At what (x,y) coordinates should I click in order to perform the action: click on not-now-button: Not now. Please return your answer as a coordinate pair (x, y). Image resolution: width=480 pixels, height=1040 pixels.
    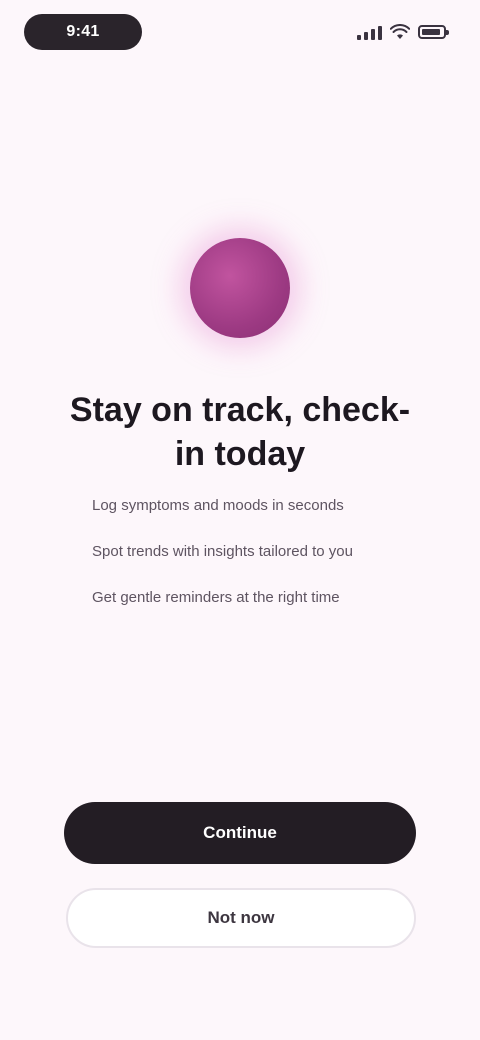
    Looking at the image, I should click on (241, 918).